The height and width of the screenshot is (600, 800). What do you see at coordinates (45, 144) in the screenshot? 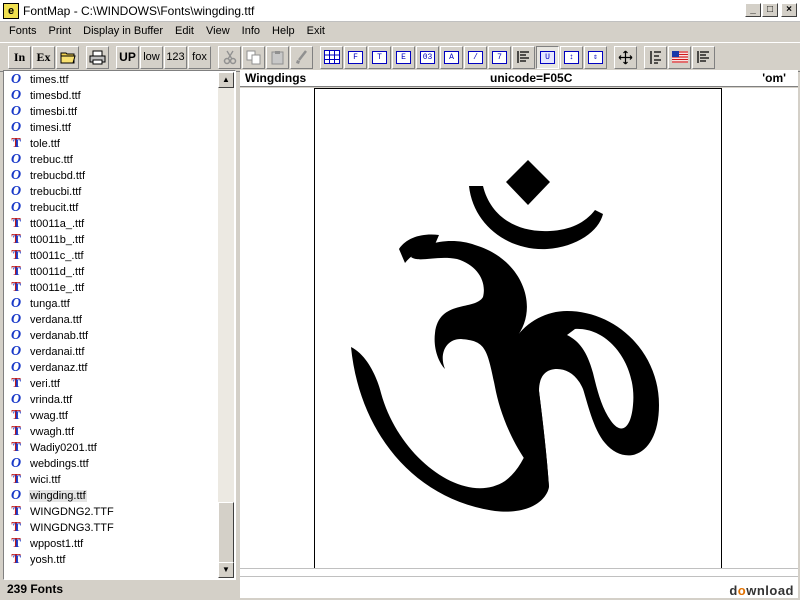
I see `font-file-name: tole.ttf` at bounding box center [45, 144].